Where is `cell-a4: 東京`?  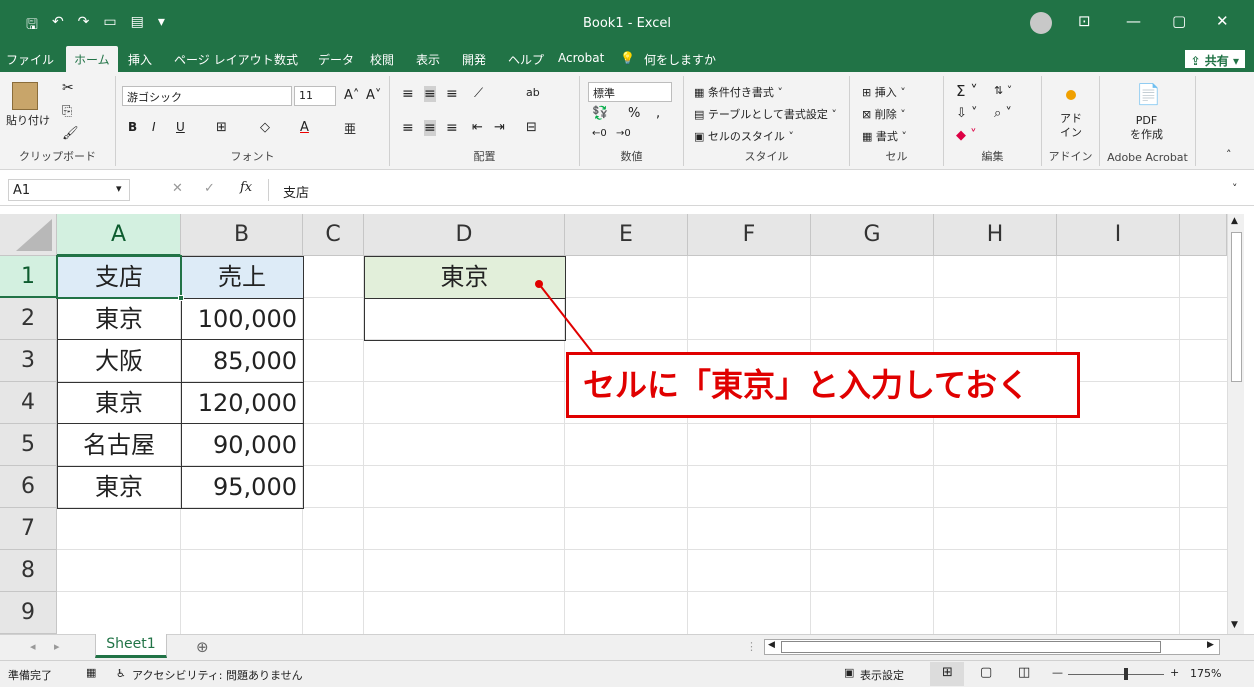 cell-a4: 東京 is located at coordinates (119, 403).